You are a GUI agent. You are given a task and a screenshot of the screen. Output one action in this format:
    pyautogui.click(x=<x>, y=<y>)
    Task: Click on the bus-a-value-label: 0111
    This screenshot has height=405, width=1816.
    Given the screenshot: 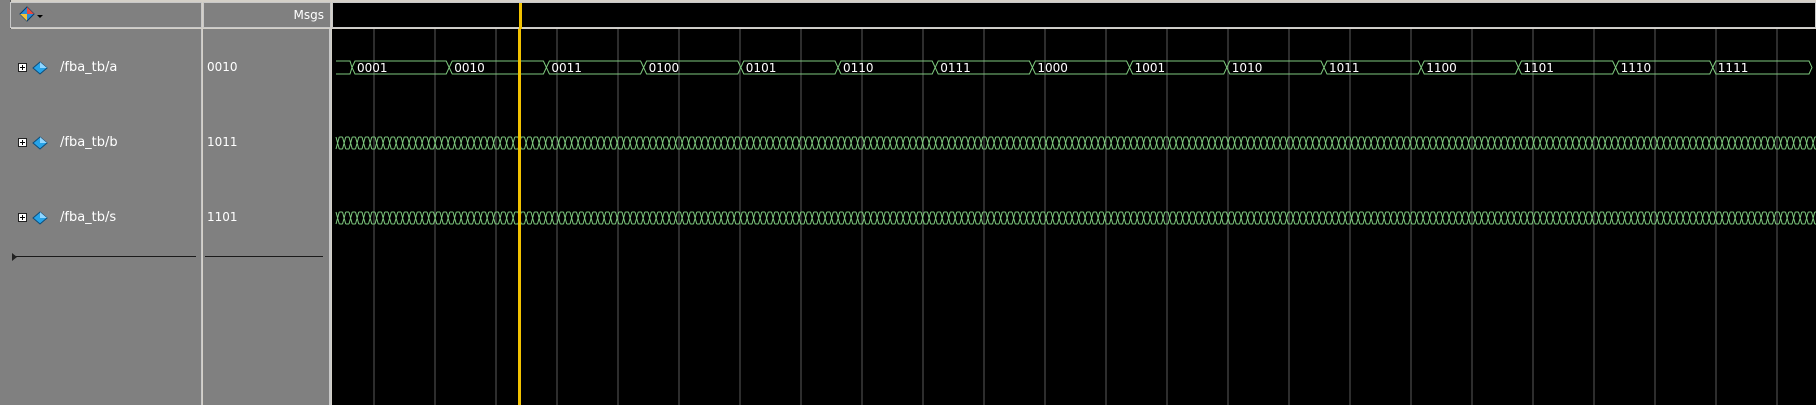 What is the action you would take?
    pyautogui.click(x=955, y=68)
    